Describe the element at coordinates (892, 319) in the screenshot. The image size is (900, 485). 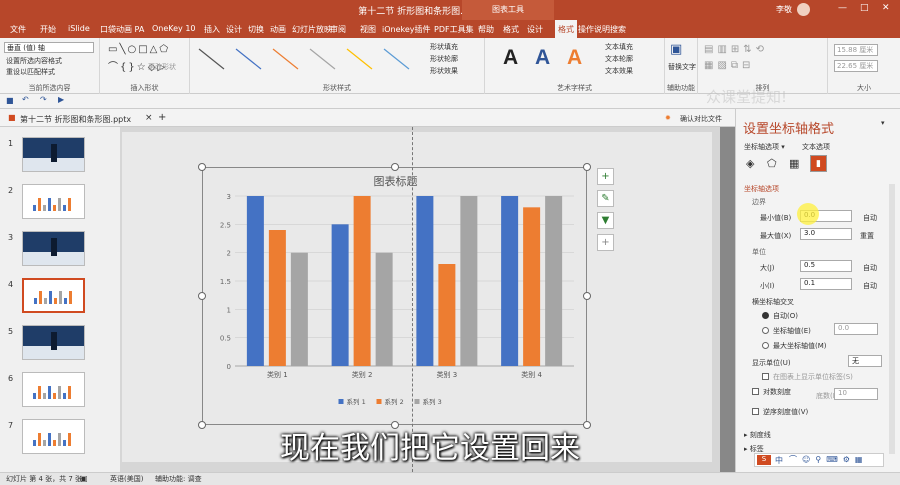
I see `pane-scrollbar` at that location.